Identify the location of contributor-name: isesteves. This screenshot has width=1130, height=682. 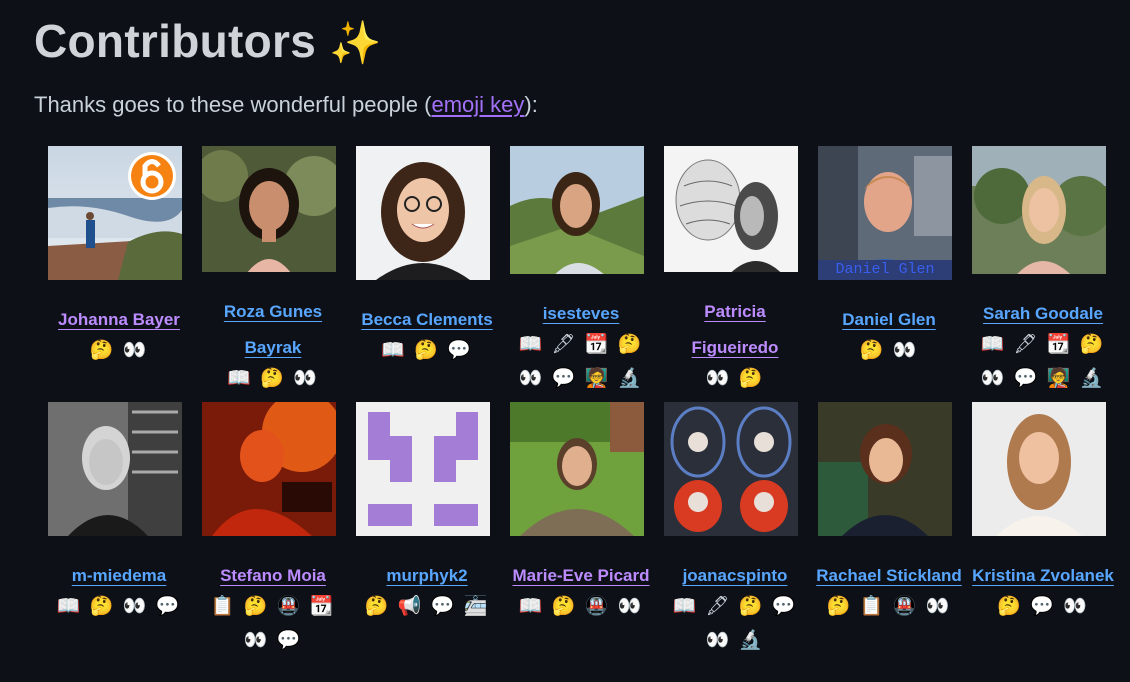
(581, 314).